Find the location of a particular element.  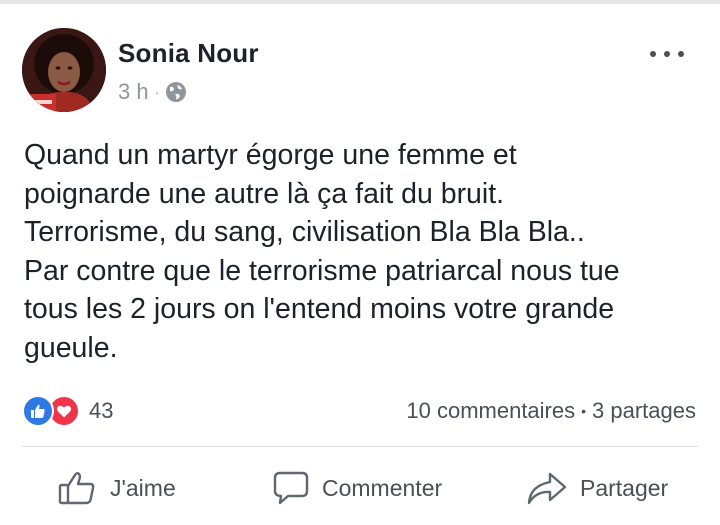

post-timestamp: 3 h is located at coordinates (133, 92).